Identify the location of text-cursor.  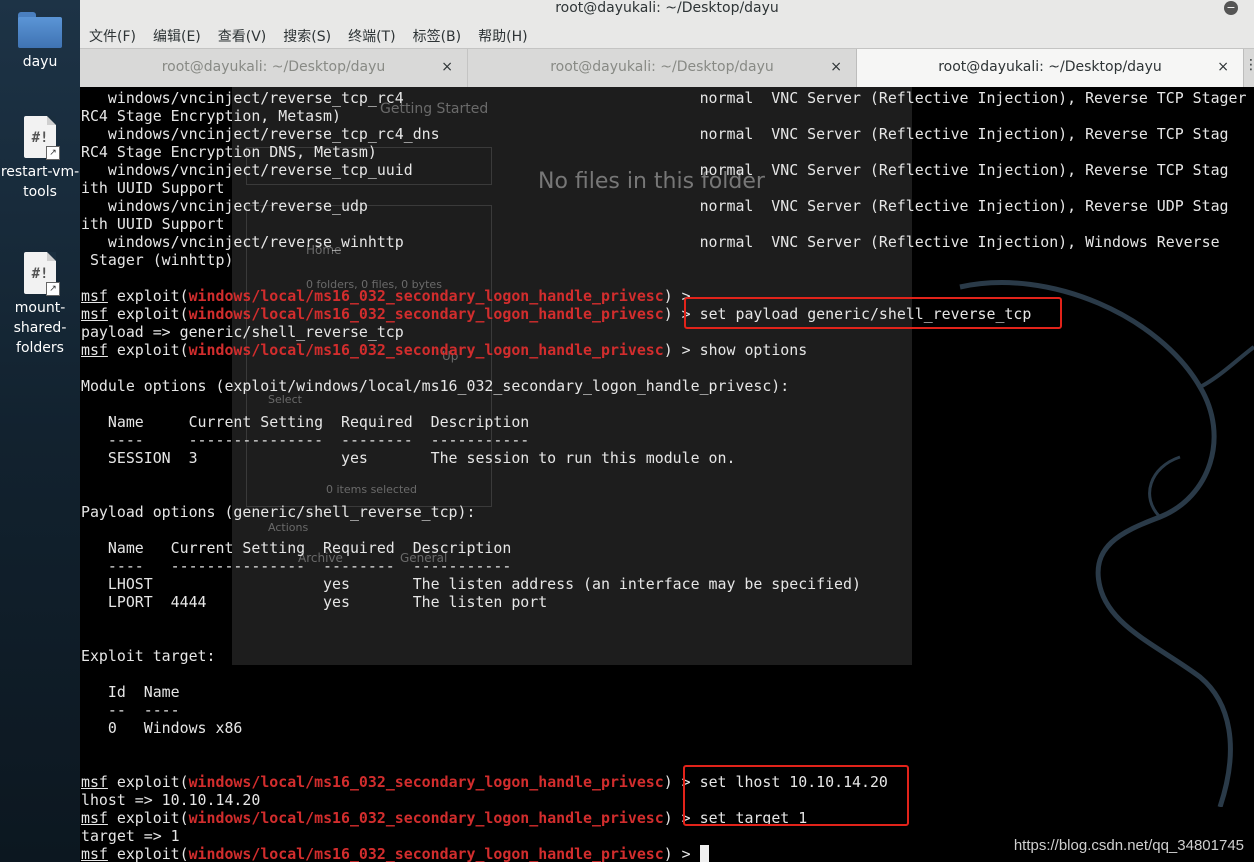
(704, 853).